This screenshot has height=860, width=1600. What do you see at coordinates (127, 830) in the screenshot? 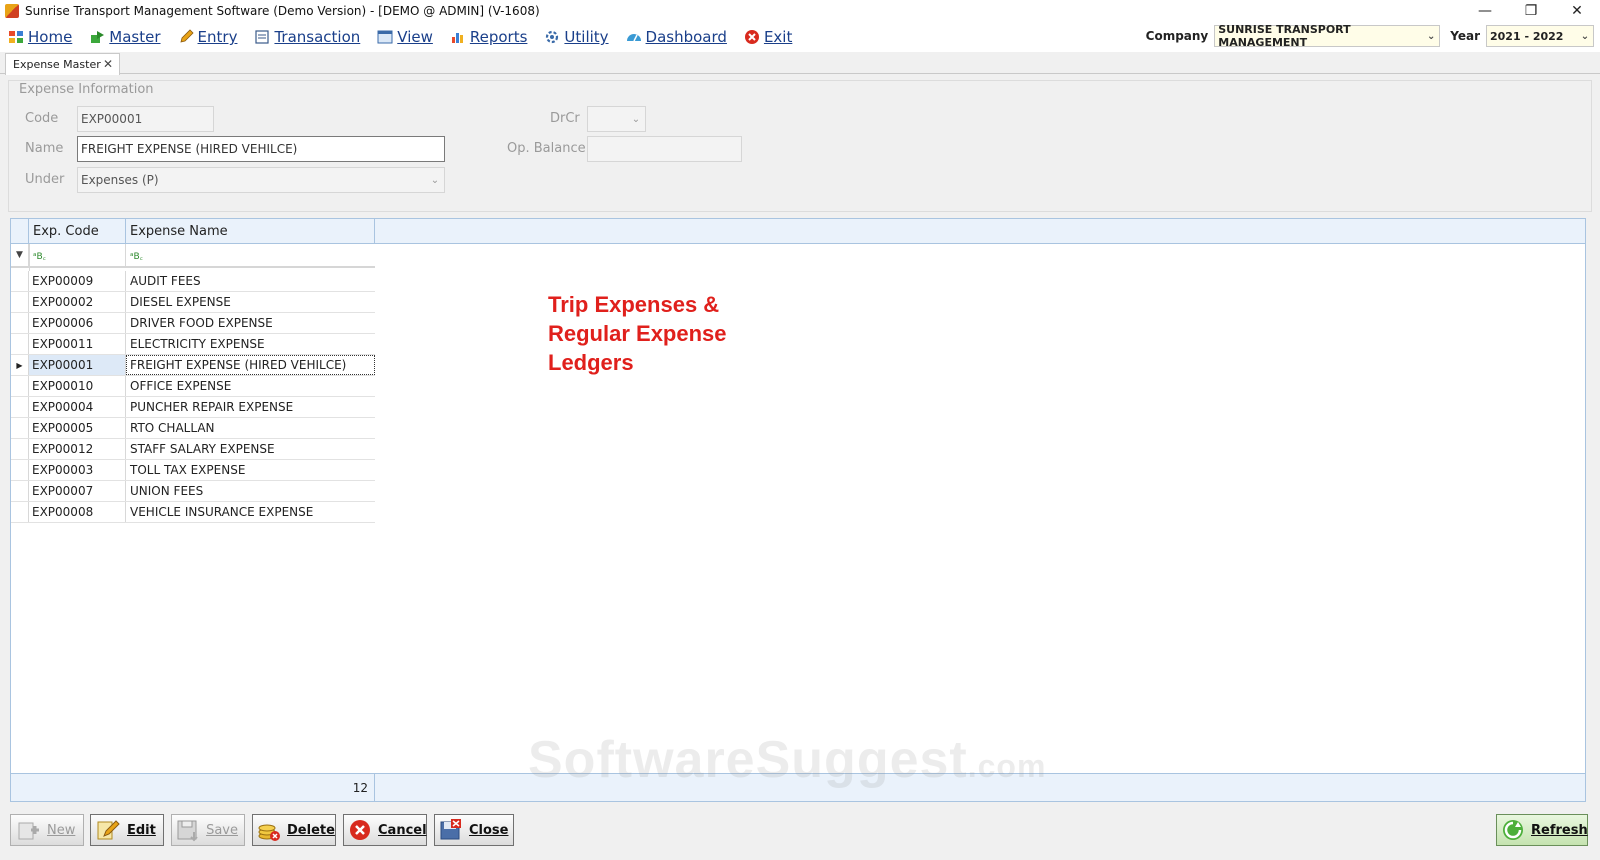
I see `edit-button: Edit` at bounding box center [127, 830].